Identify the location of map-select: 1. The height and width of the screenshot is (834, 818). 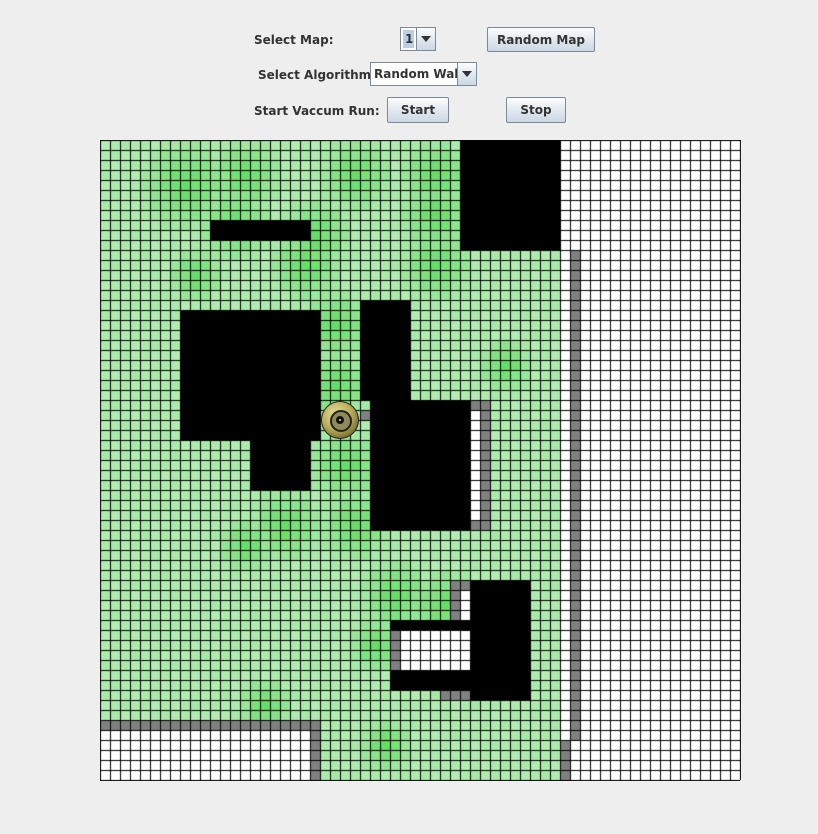
(418, 39).